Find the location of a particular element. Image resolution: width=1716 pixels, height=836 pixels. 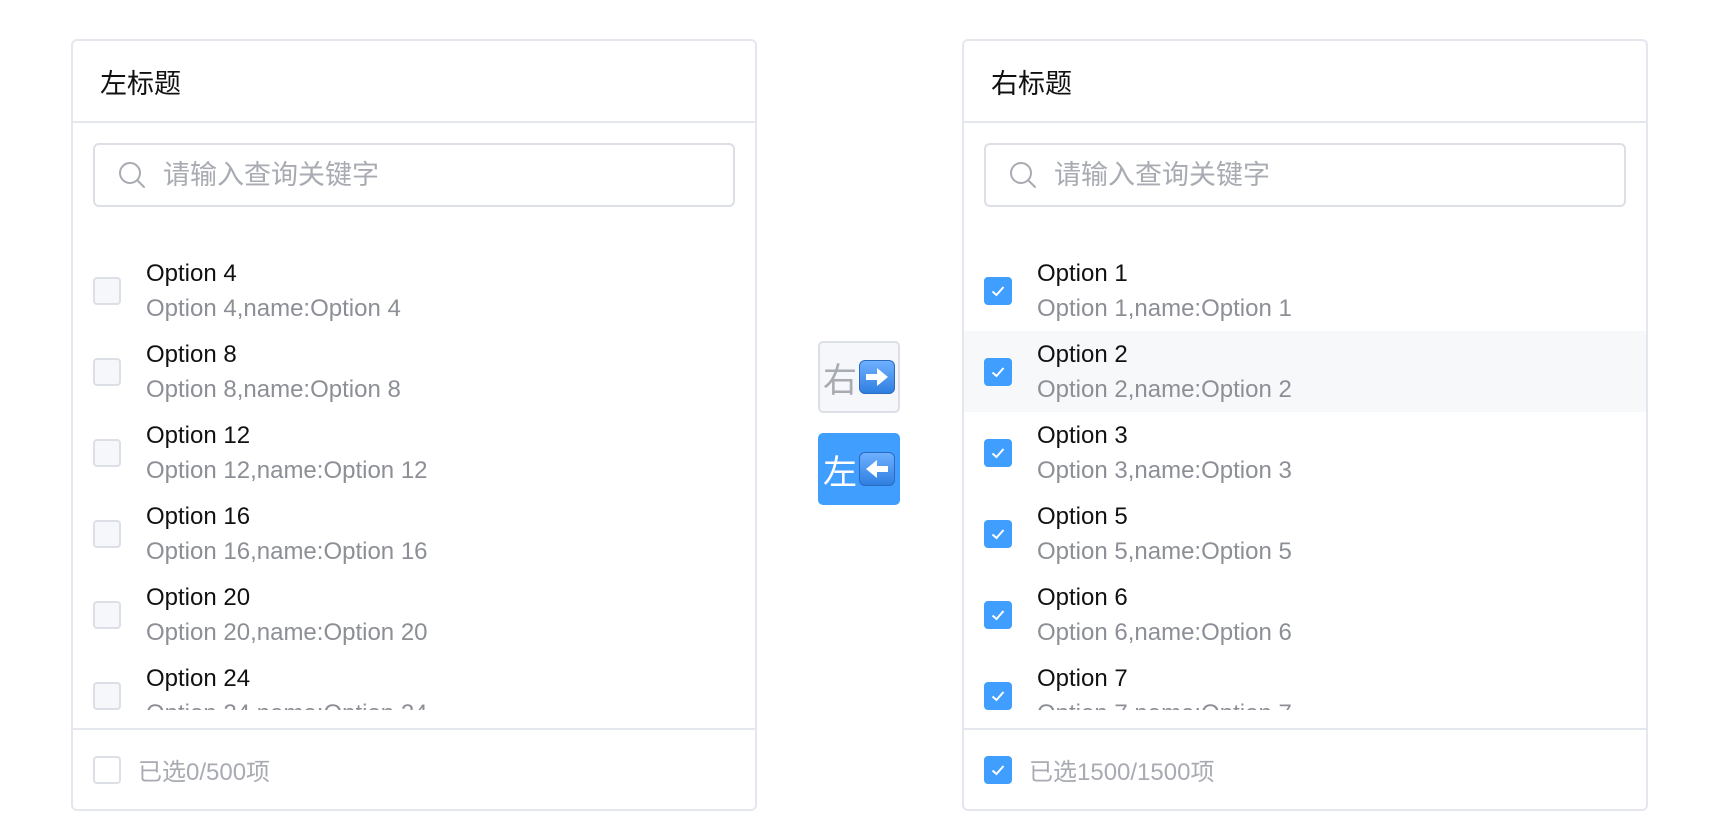

item-description: Option 7,name:Option 7 is located at coordinates (1164, 703).